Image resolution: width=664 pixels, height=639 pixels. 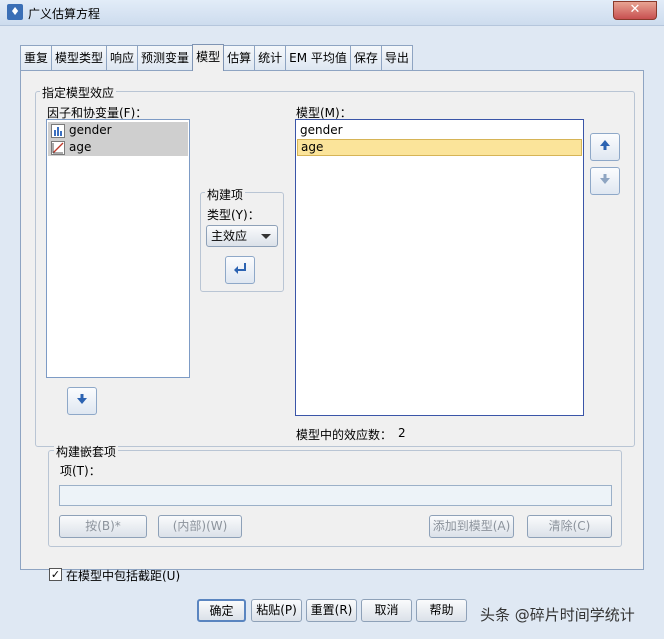 What do you see at coordinates (312, 147) in the screenshot?
I see `model-term: age` at bounding box center [312, 147].